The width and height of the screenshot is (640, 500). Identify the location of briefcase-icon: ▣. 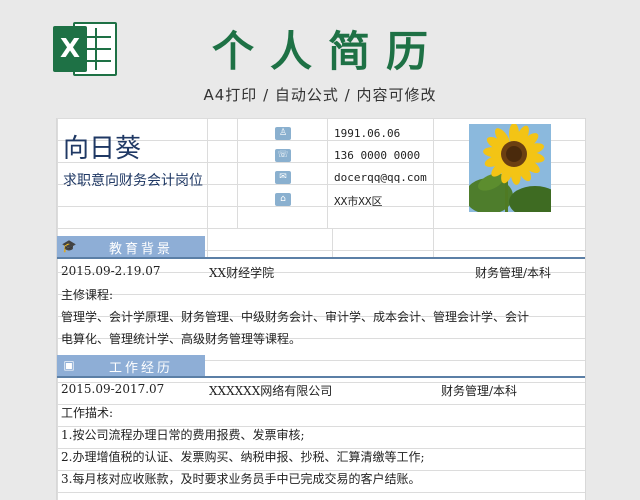
(69, 365).